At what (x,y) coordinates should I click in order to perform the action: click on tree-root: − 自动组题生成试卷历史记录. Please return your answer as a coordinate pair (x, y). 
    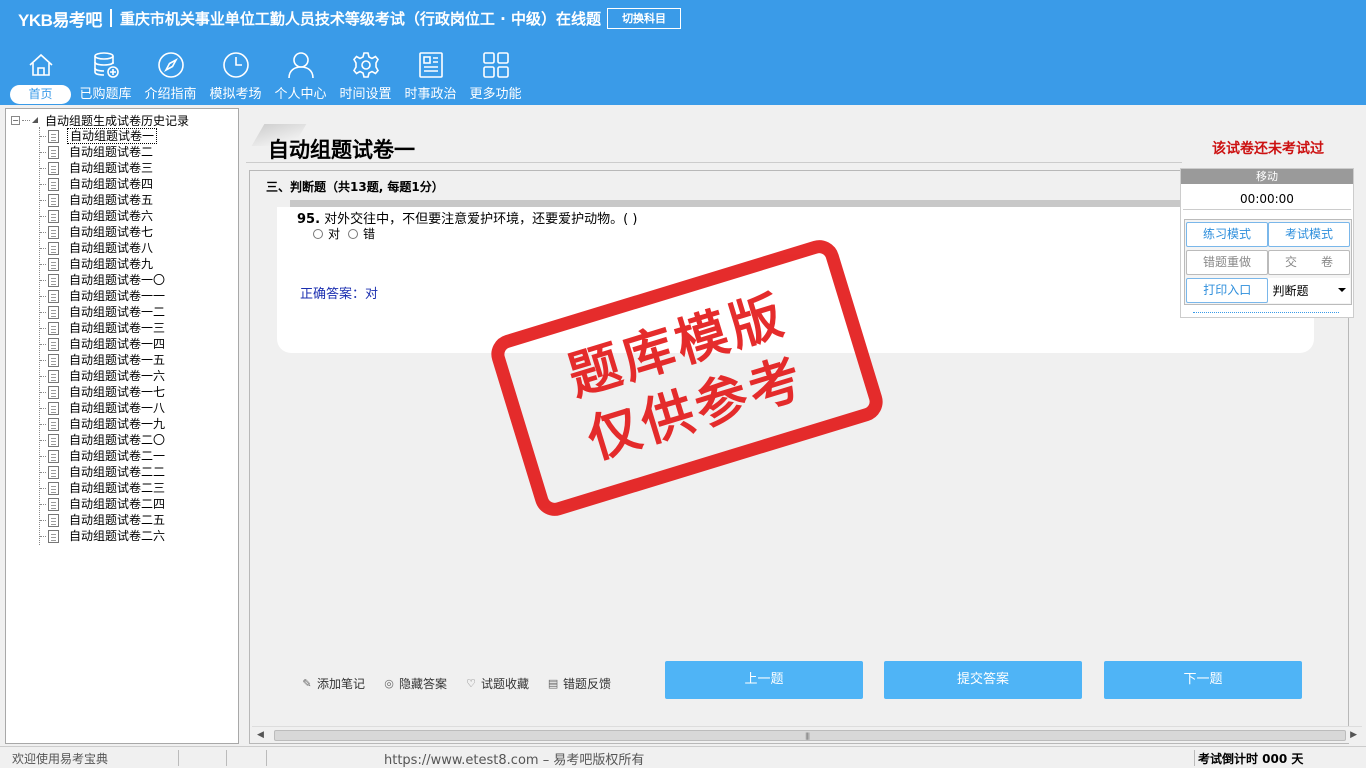
    Looking at the image, I should click on (100, 120).